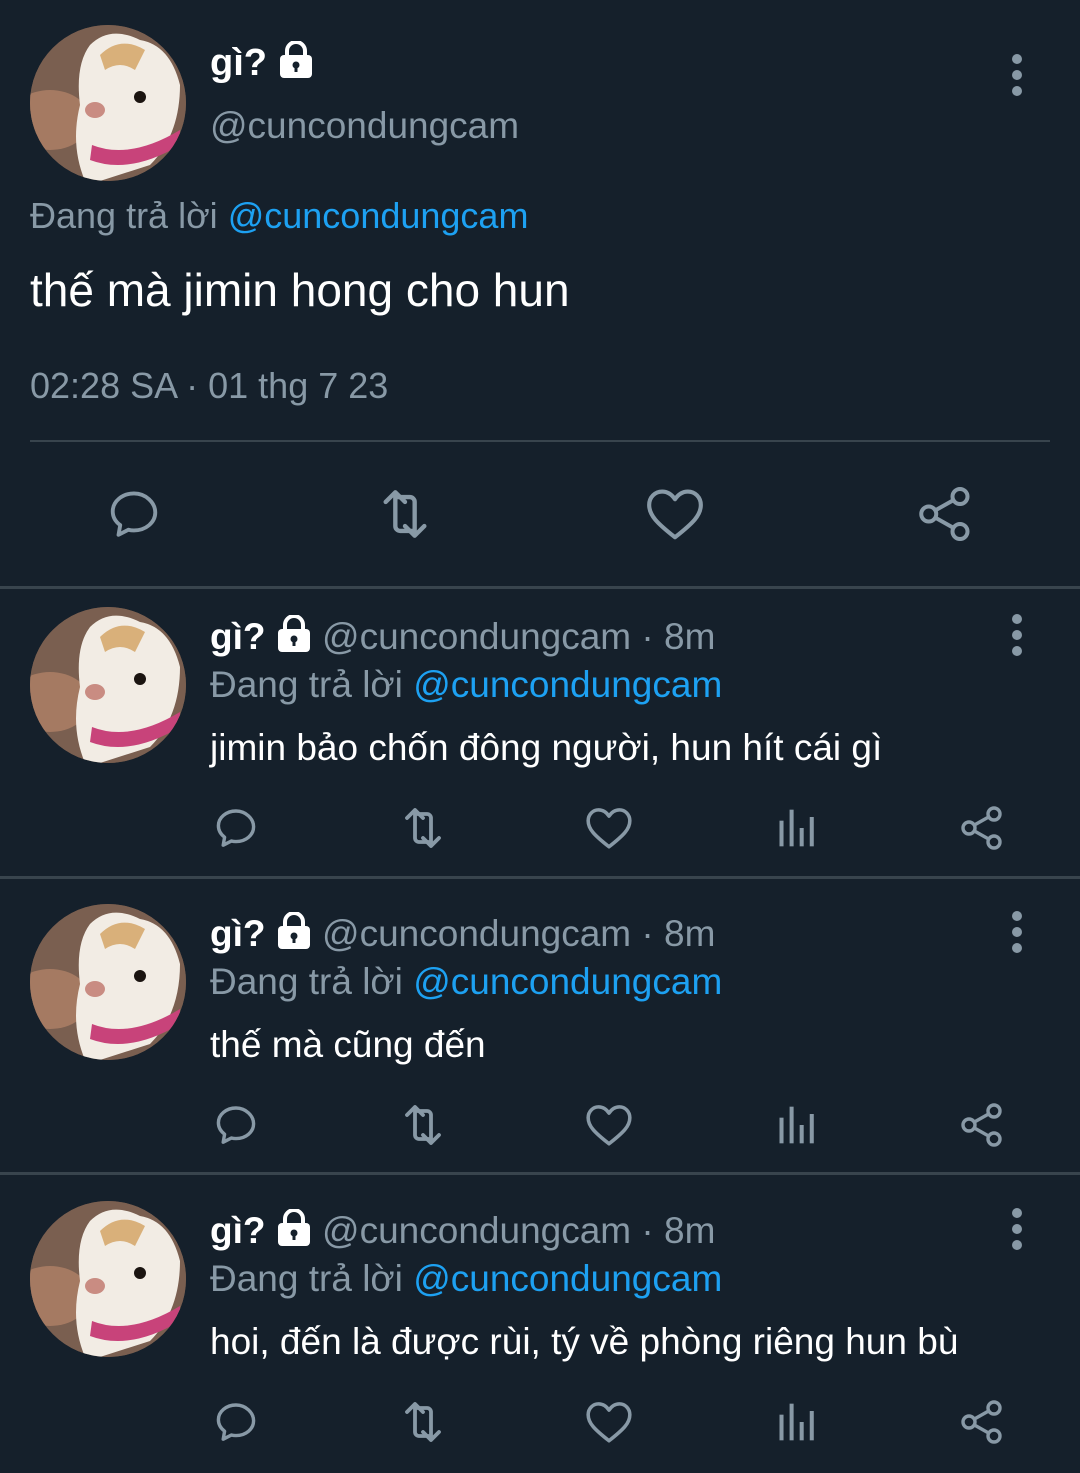 The image size is (1080, 1473). What do you see at coordinates (300, 290) in the screenshot?
I see `tweet-text: thế mà jimin hong cho hun` at bounding box center [300, 290].